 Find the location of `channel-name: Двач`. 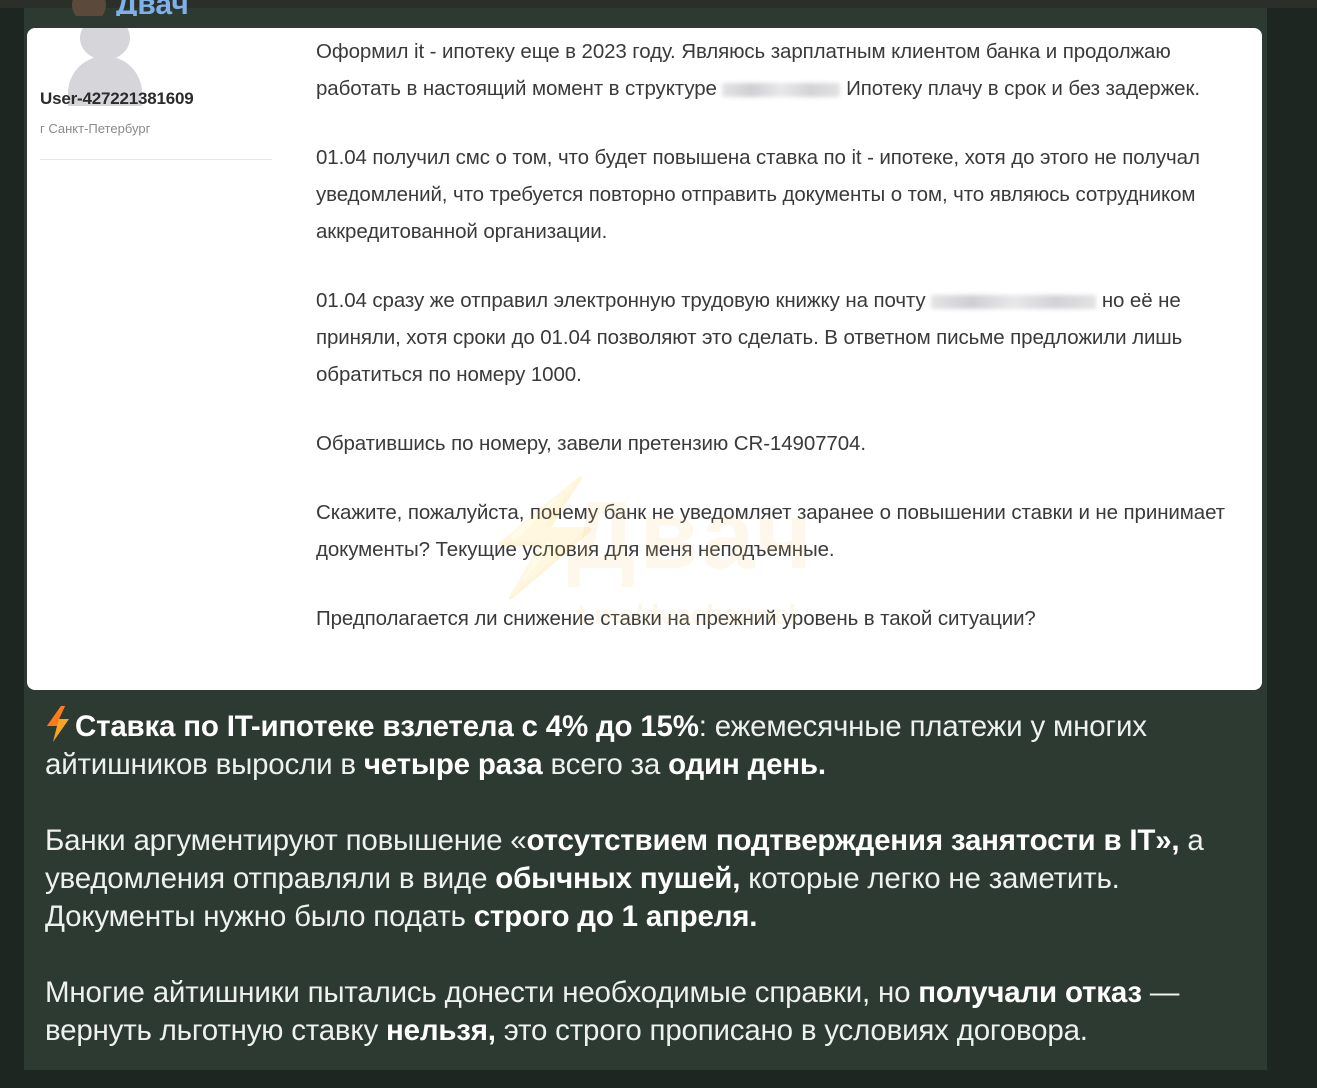

channel-name: Двач is located at coordinates (152, 8).